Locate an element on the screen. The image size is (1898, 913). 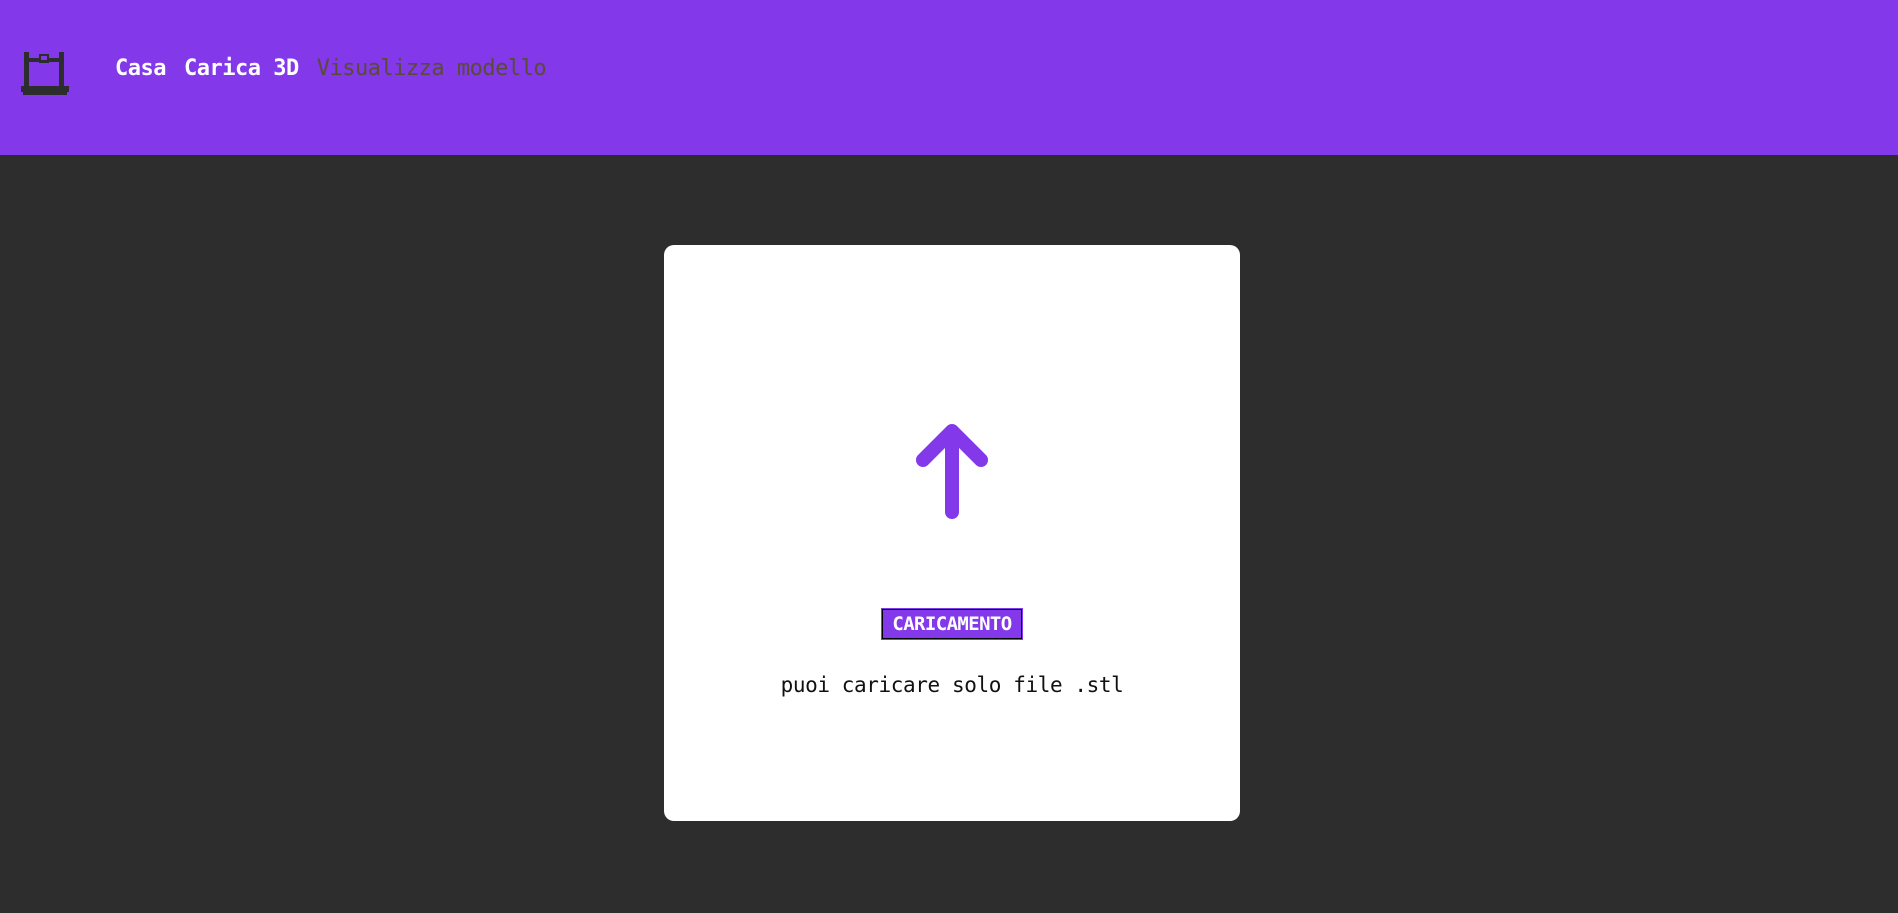
nav-link-view-model: Visualizza modello is located at coordinates (432, 68).